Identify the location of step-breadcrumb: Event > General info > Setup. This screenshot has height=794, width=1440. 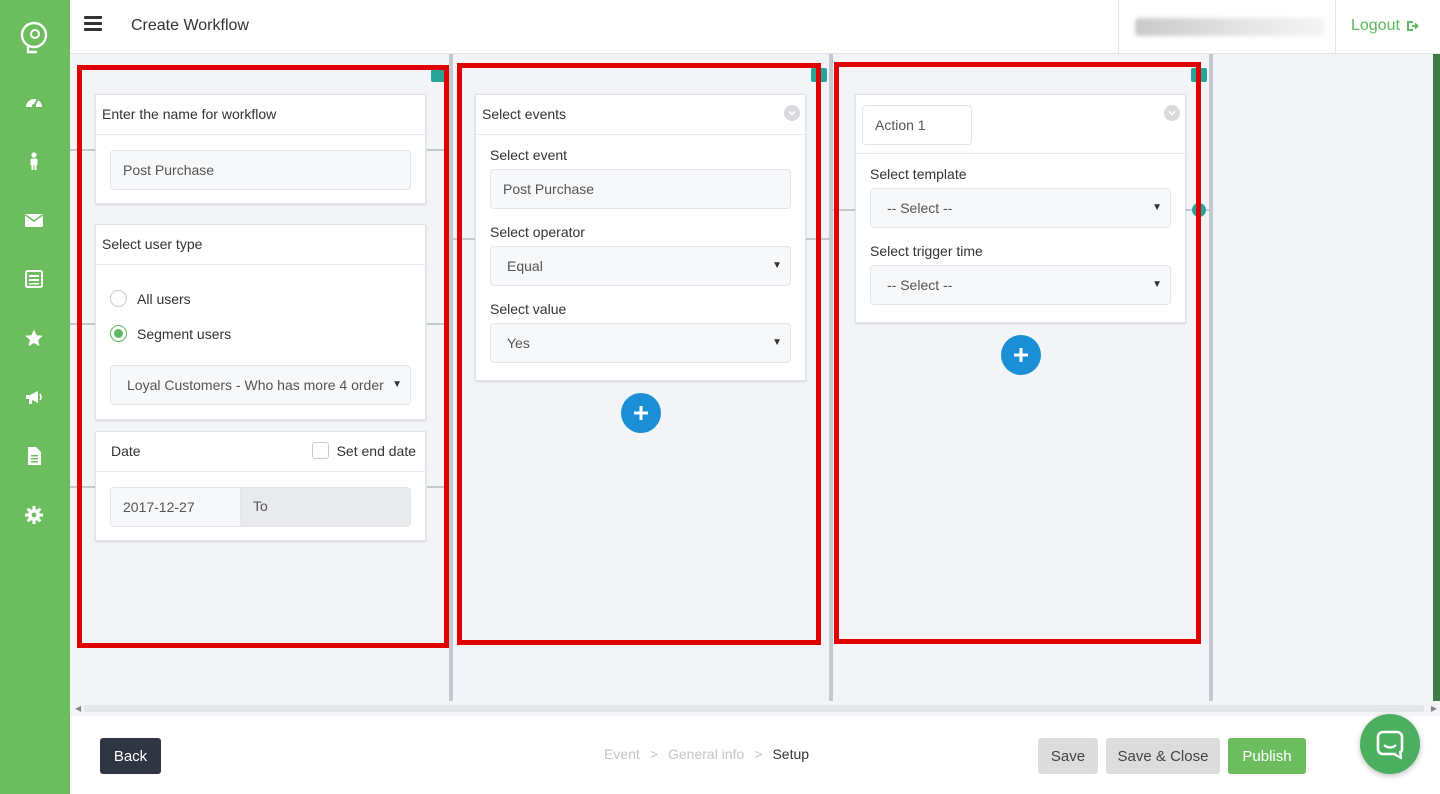
(706, 754).